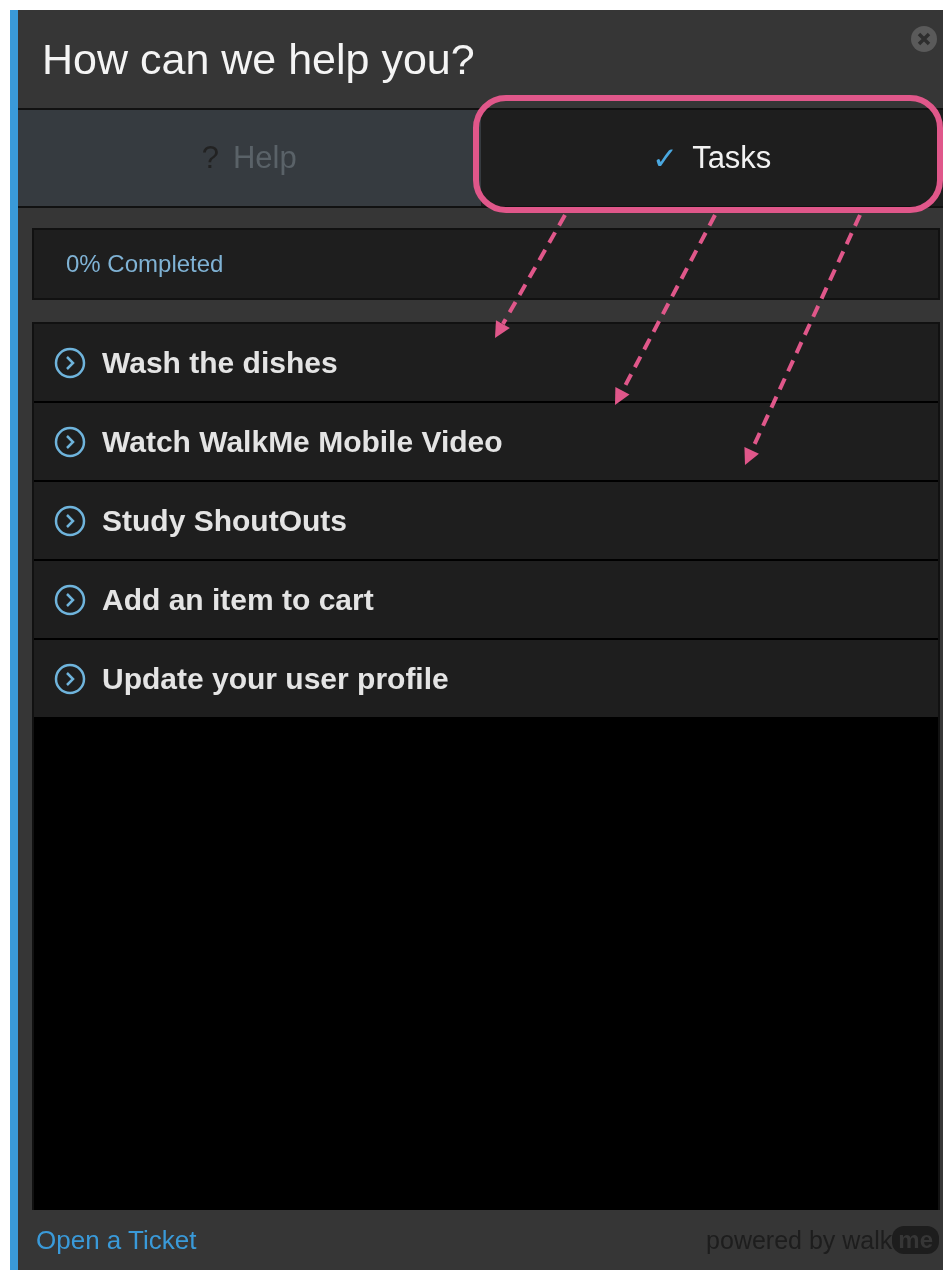  Describe the element at coordinates (116, 1240) in the screenshot. I see `open-ticket-link: Open a Ticket` at that location.